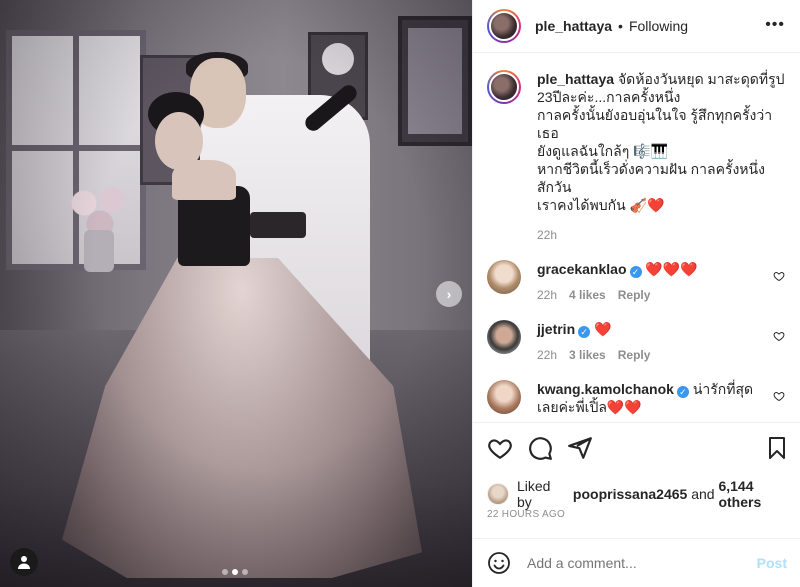  What do you see at coordinates (589, 407) in the screenshot?
I see `comment-text-continued: เลยค่ะพี่เปิ้ล❤️❤️` at bounding box center [589, 407].